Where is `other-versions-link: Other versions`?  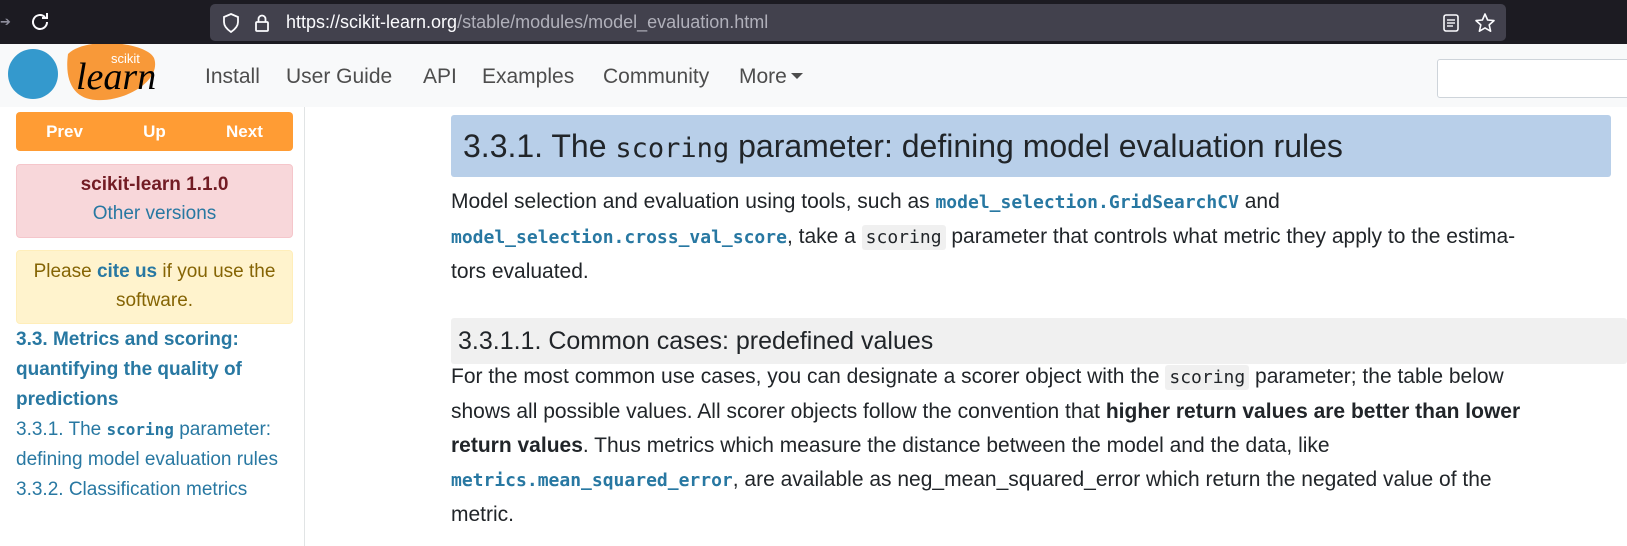
other-versions-link: Other versions is located at coordinates (154, 214).